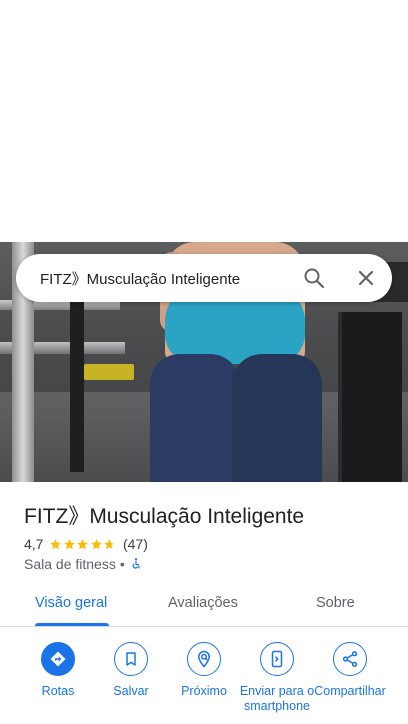 The height and width of the screenshot is (724, 408). What do you see at coordinates (131, 659) in the screenshot?
I see `bookmark-icon` at bounding box center [131, 659].